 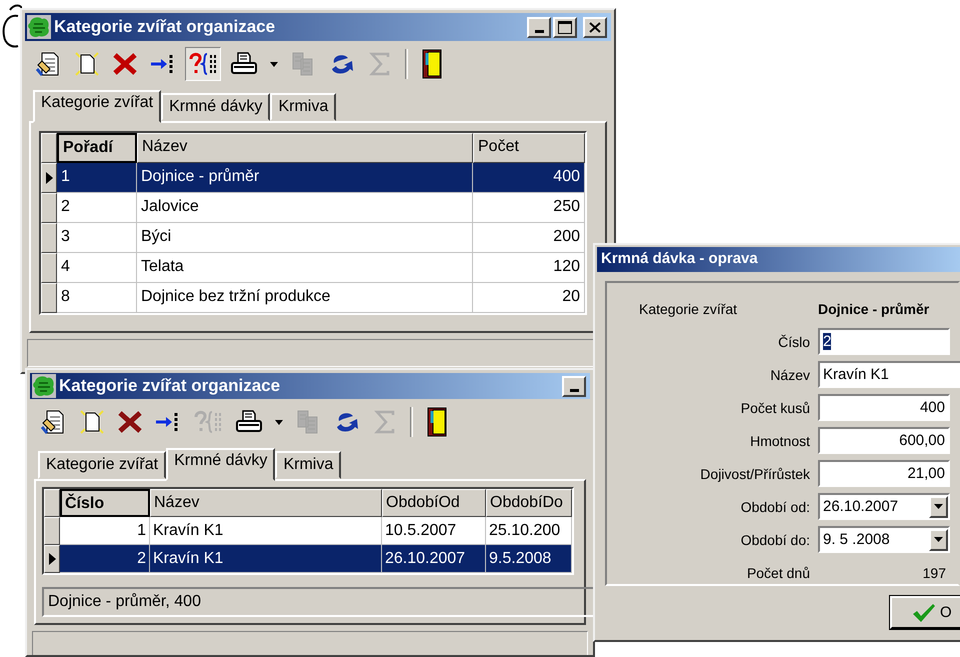 What do you see at coordinates (884, 539) in the screenshot?
I see `date-field: 9. 5 .2008` at bounding box center [884, 539].